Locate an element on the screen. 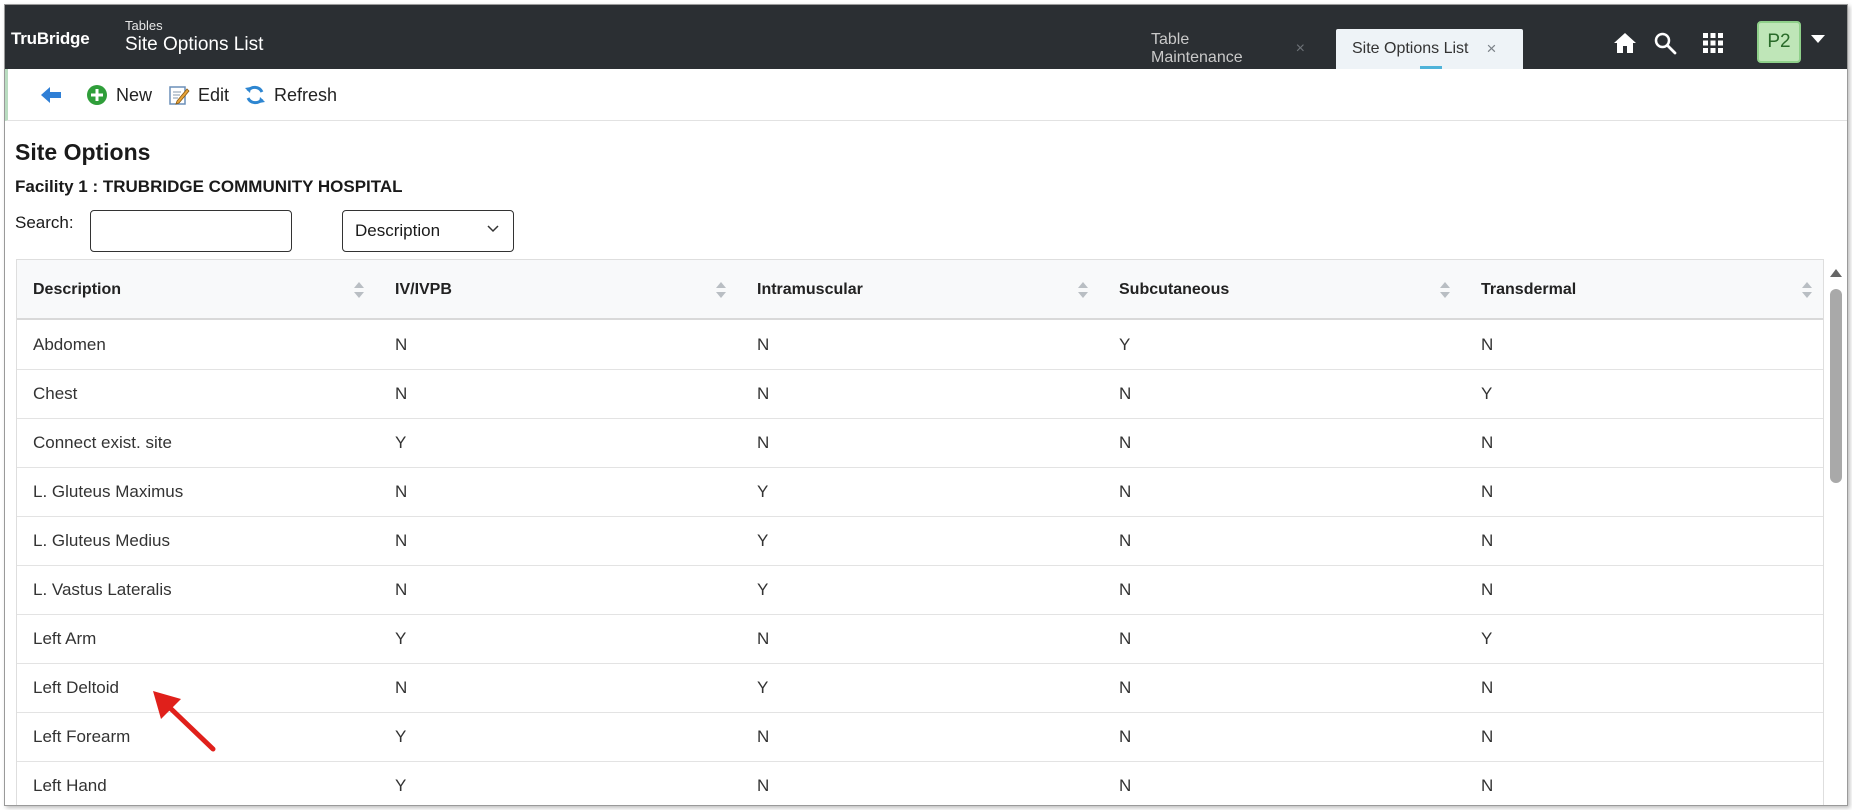  back-button is located at coordinates (55, 95).